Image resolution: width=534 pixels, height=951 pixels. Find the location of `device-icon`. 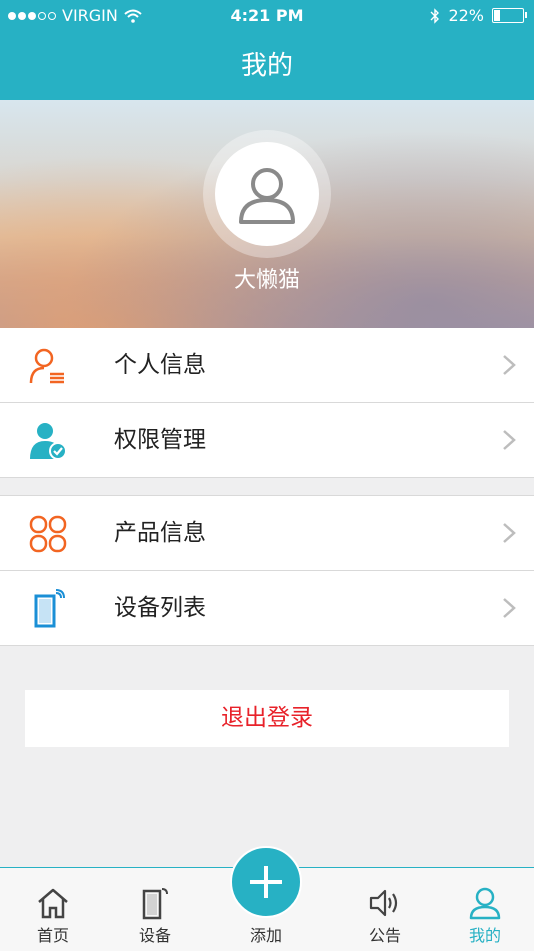

device-icon is located at coordinates (155, 904).